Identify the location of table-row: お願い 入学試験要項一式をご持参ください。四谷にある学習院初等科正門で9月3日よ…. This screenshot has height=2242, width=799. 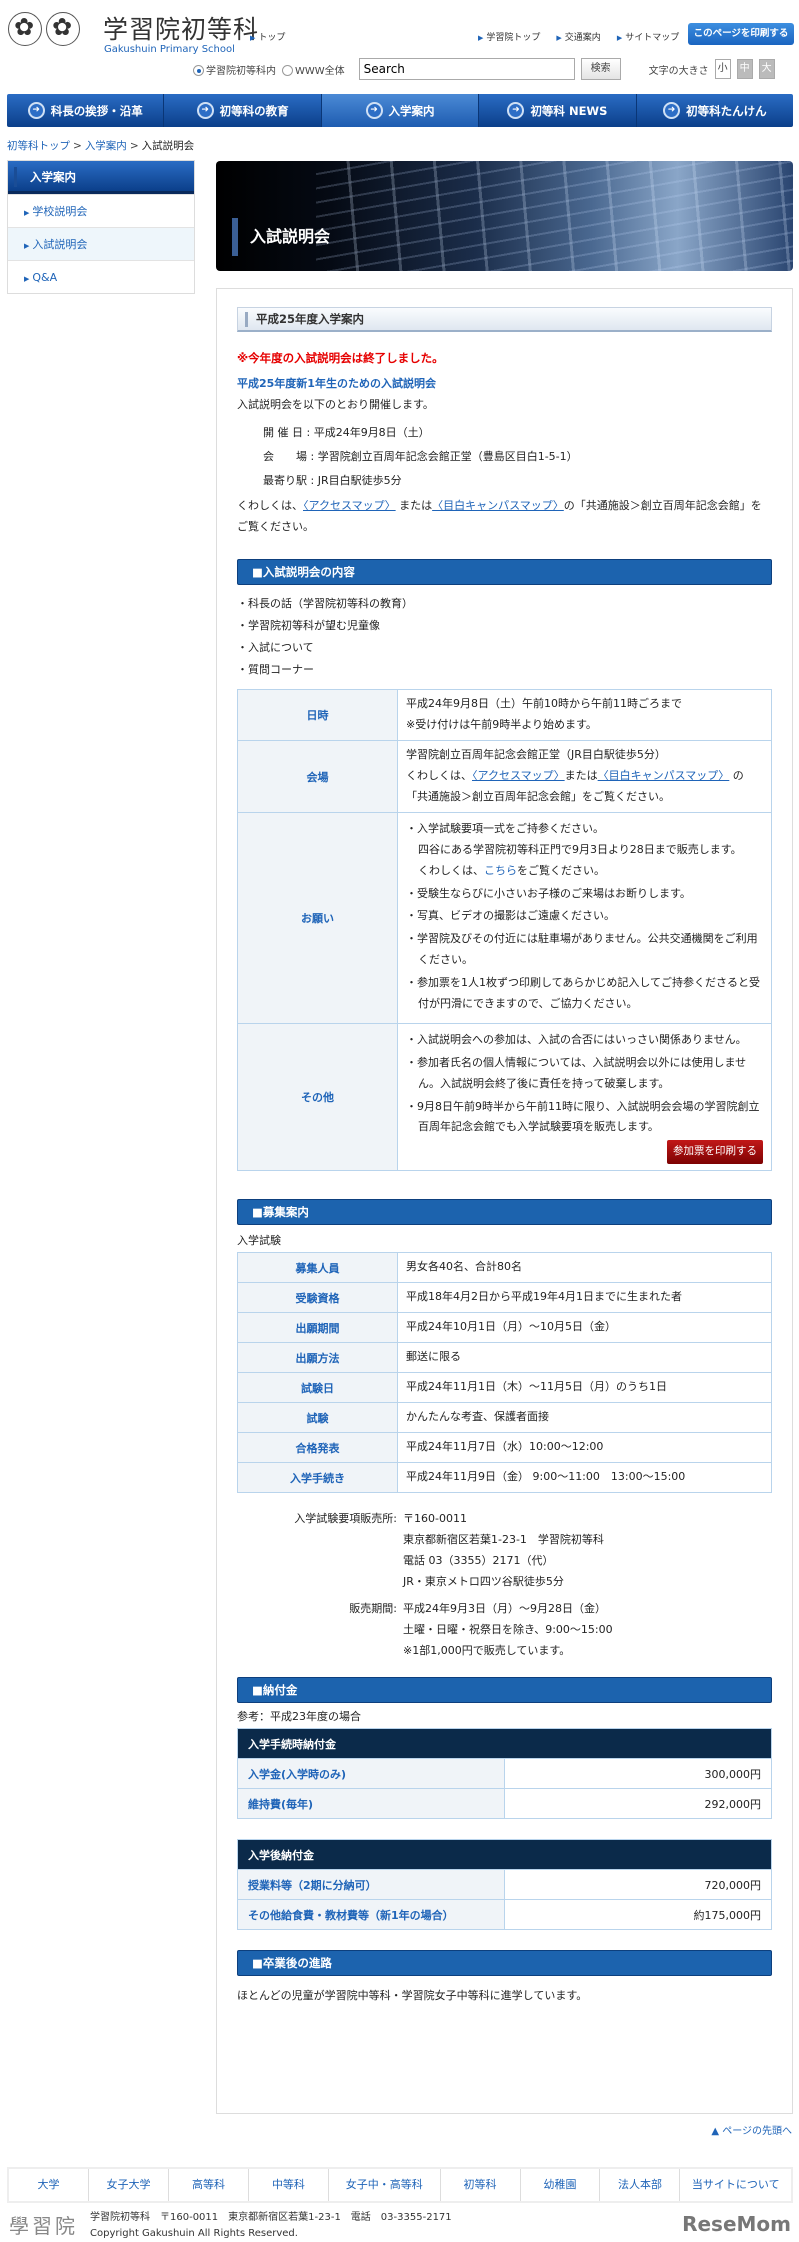
(504, 917).